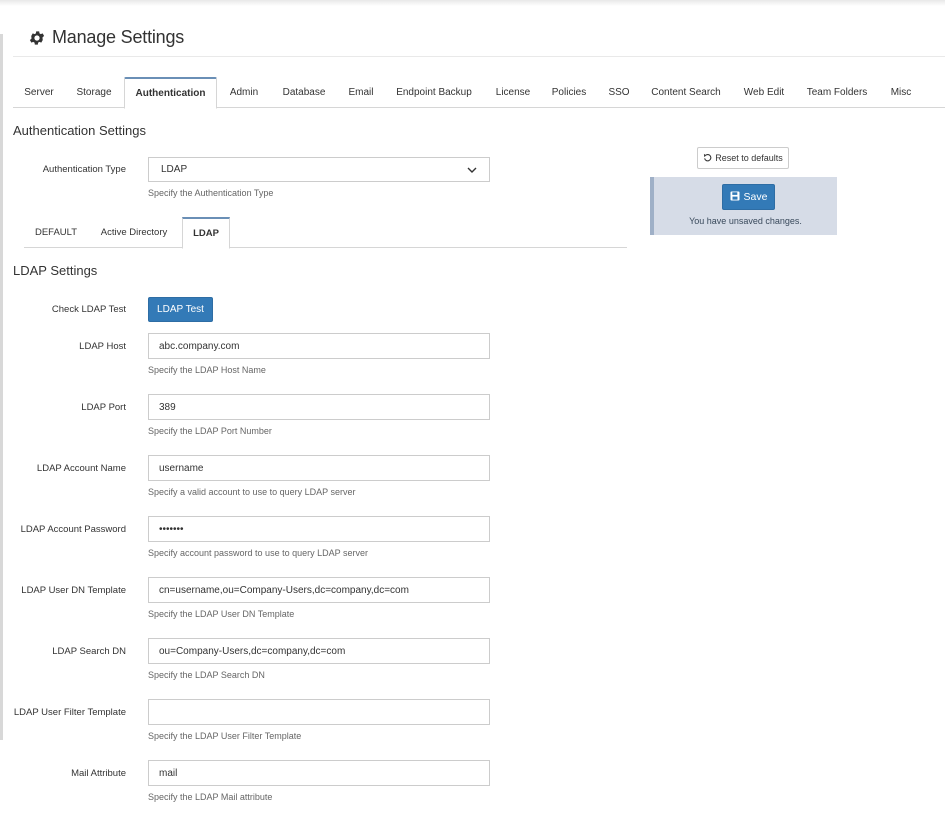  Describe the element at coordinates (319, 346) in the screenshot. I see `ldap-host-input: abc.company.com` at that location.